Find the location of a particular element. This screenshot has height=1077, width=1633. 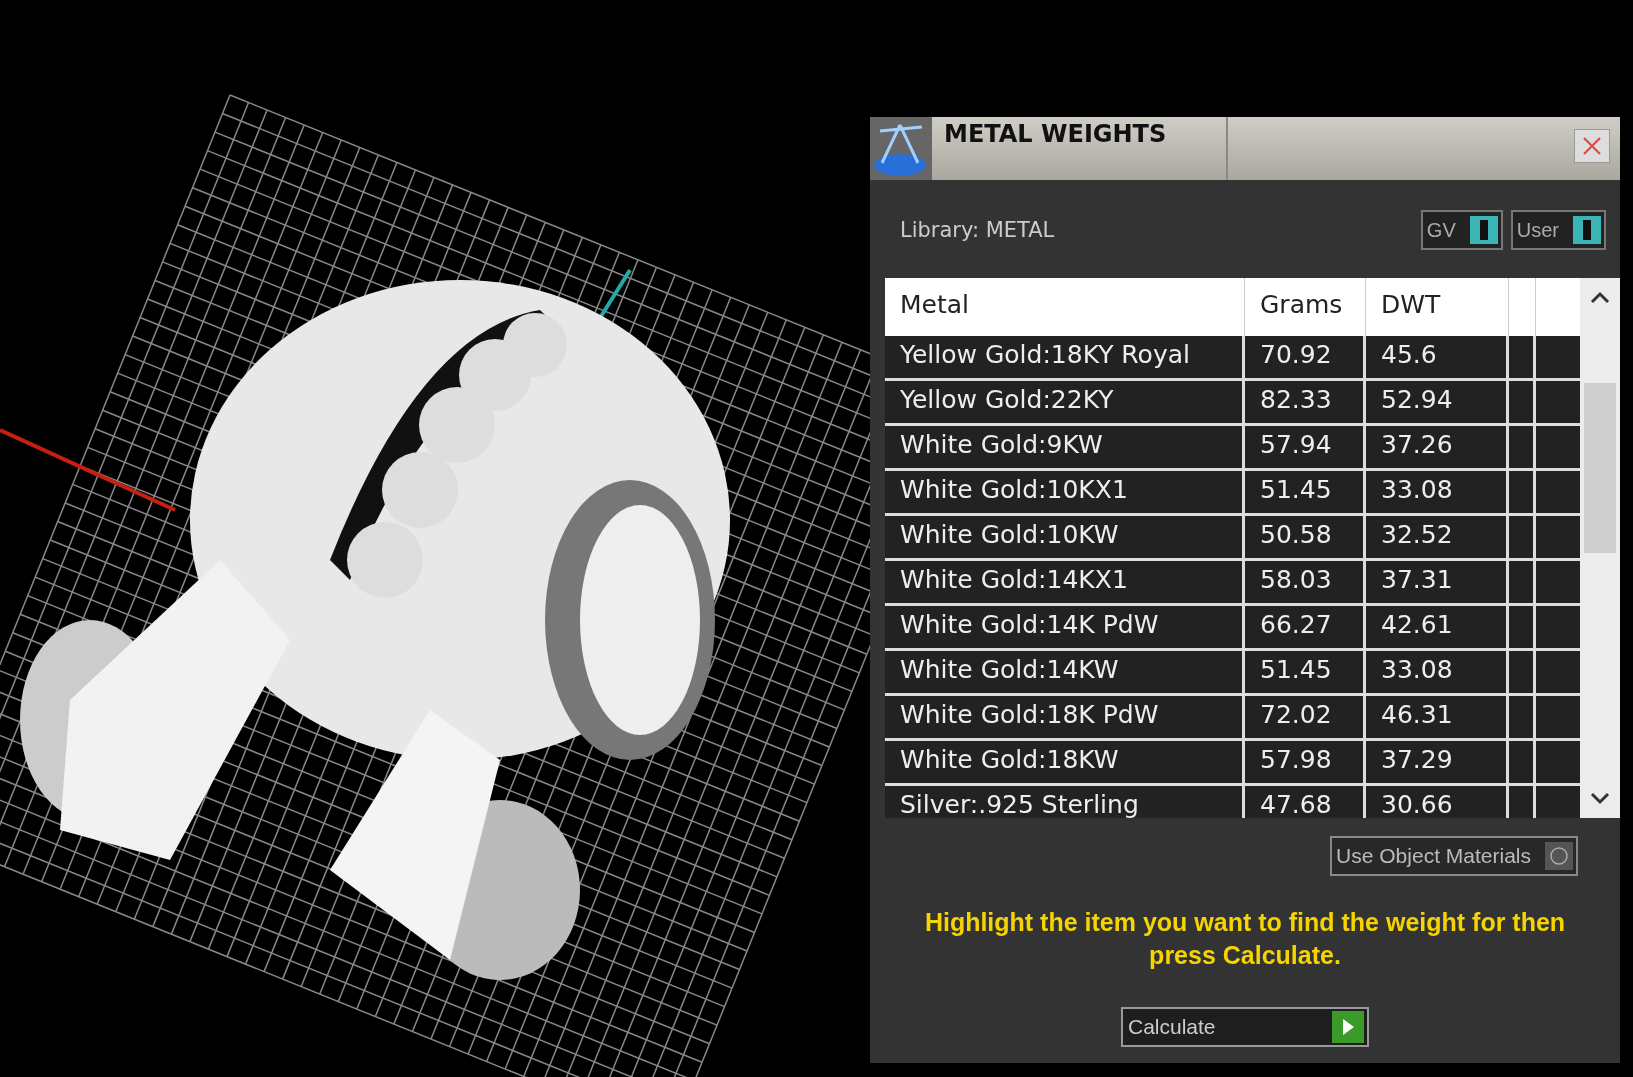

table-cell: Yellow Gold:22KY is located at coordinates (1065, 402).